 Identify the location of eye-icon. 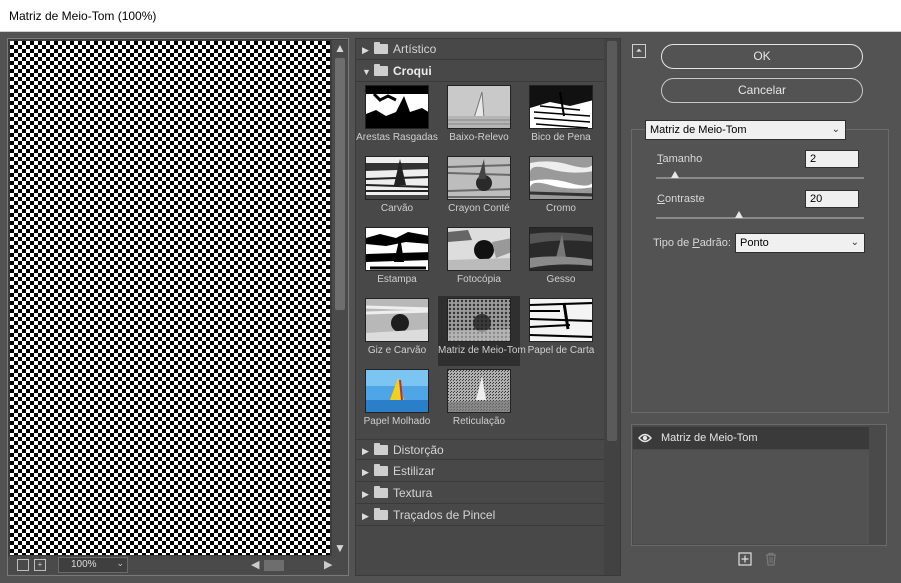
(645, 438).